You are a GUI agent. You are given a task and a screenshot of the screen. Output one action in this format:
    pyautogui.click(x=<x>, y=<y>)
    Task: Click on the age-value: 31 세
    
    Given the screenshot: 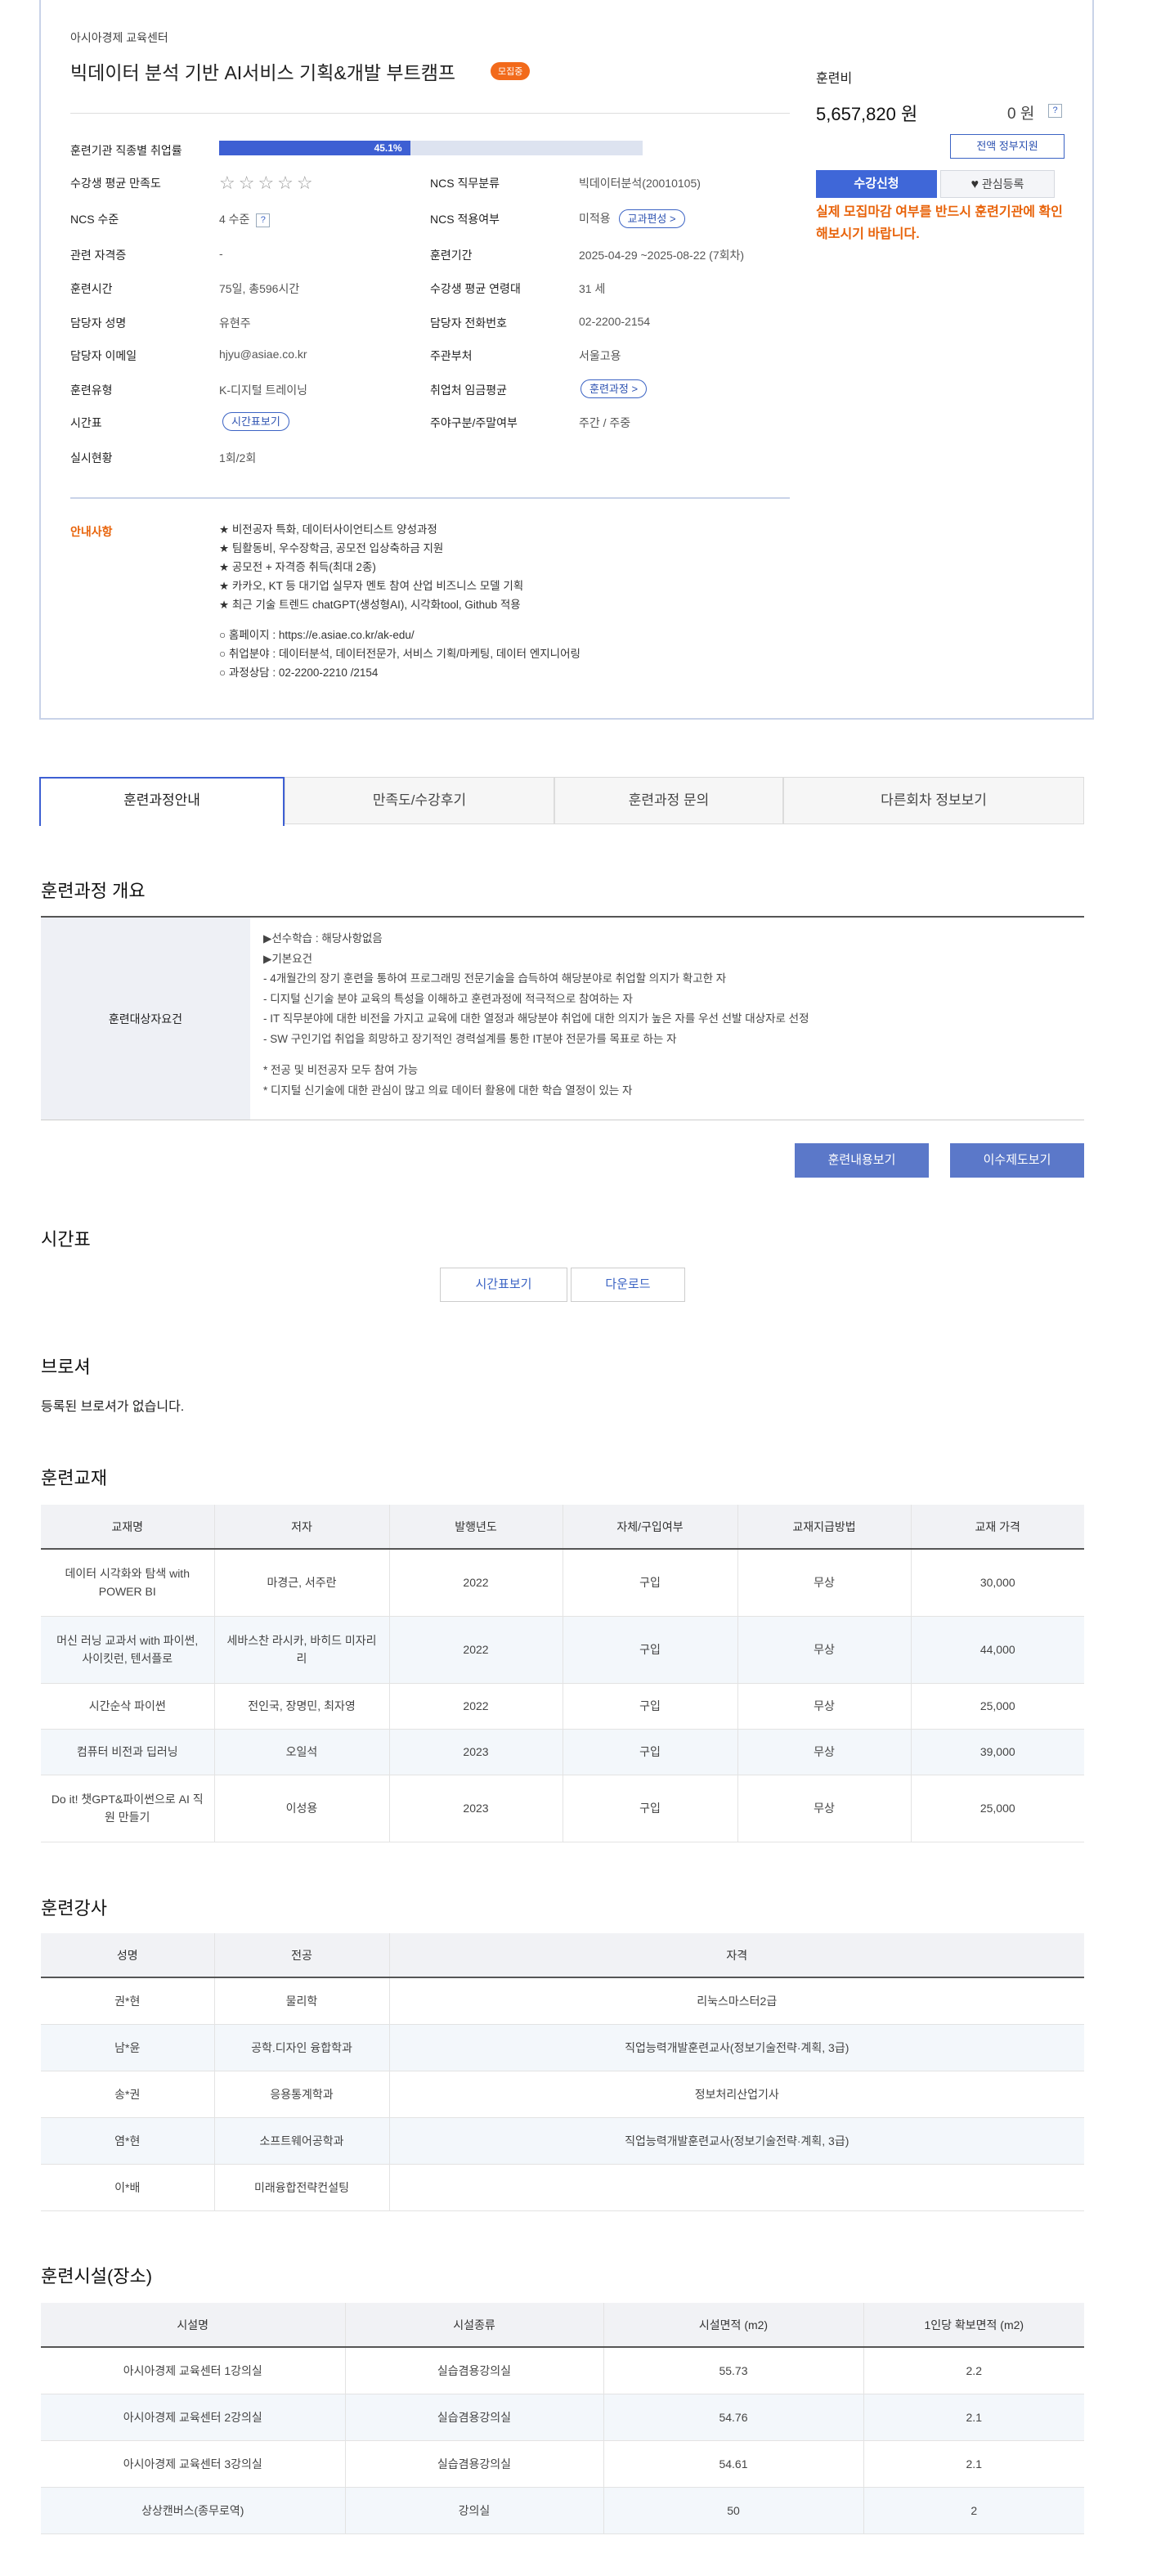 What is the action you would take?
    pyautogui.click(x=592, y=288)
    